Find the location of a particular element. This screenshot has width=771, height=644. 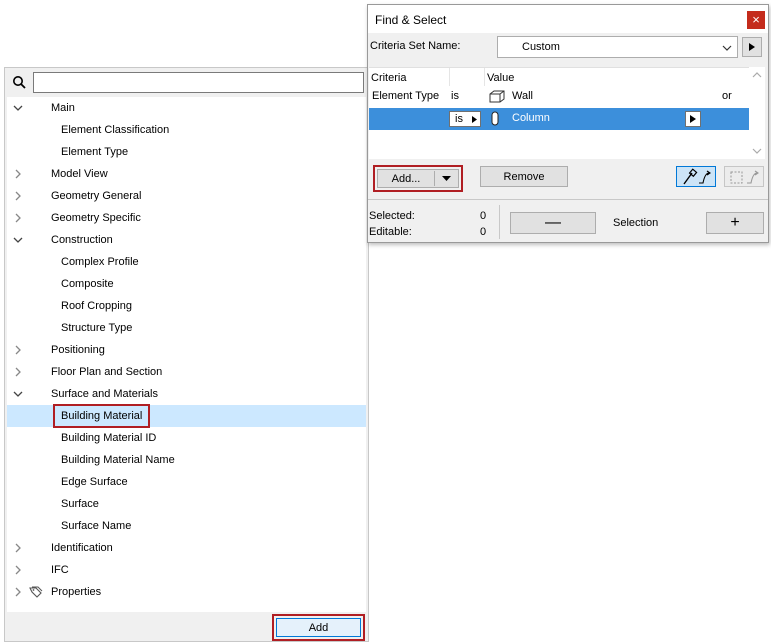

tree-item-label: Surface and Materials is located at coordinates (104, 394).